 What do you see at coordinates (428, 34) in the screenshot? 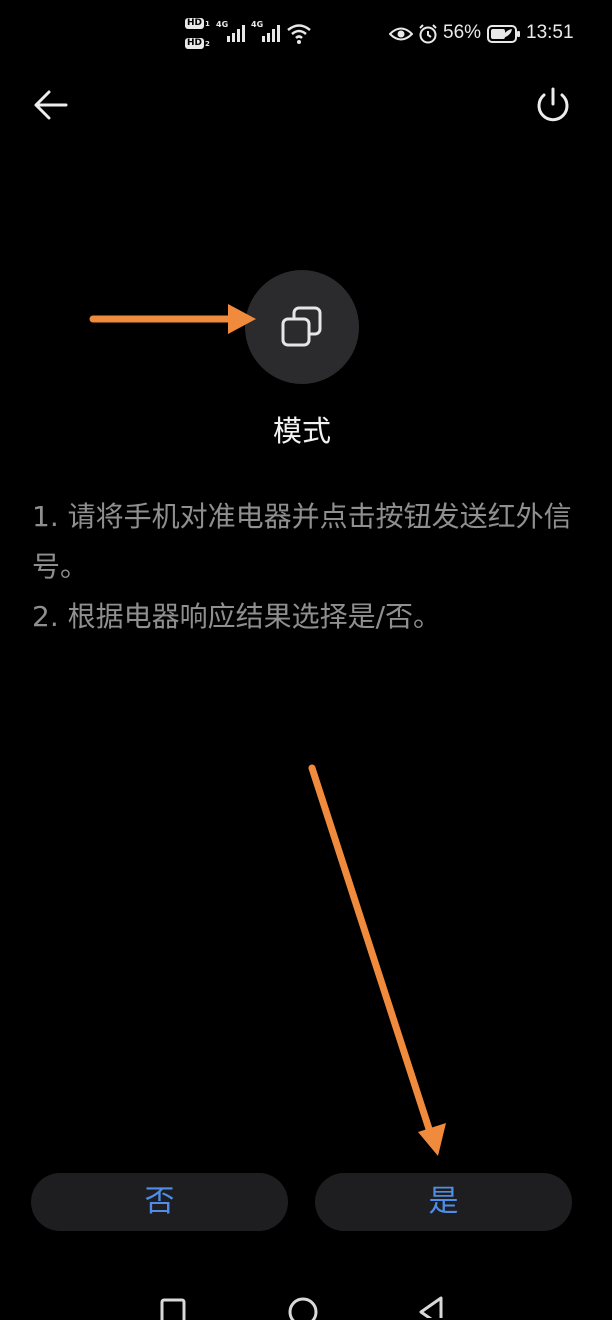
I see `alarm-icon` at bounding box center [428, 34].